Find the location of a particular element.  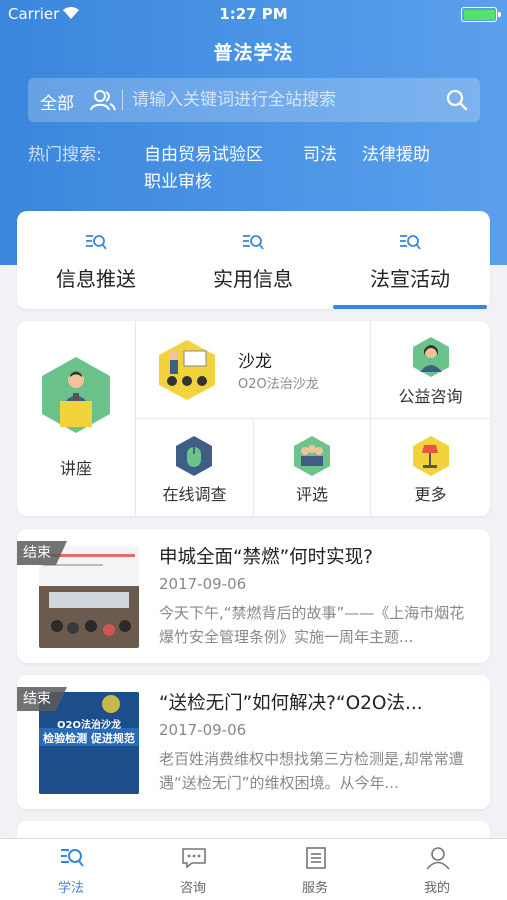

person-icon is located at coordinates (438, 858).